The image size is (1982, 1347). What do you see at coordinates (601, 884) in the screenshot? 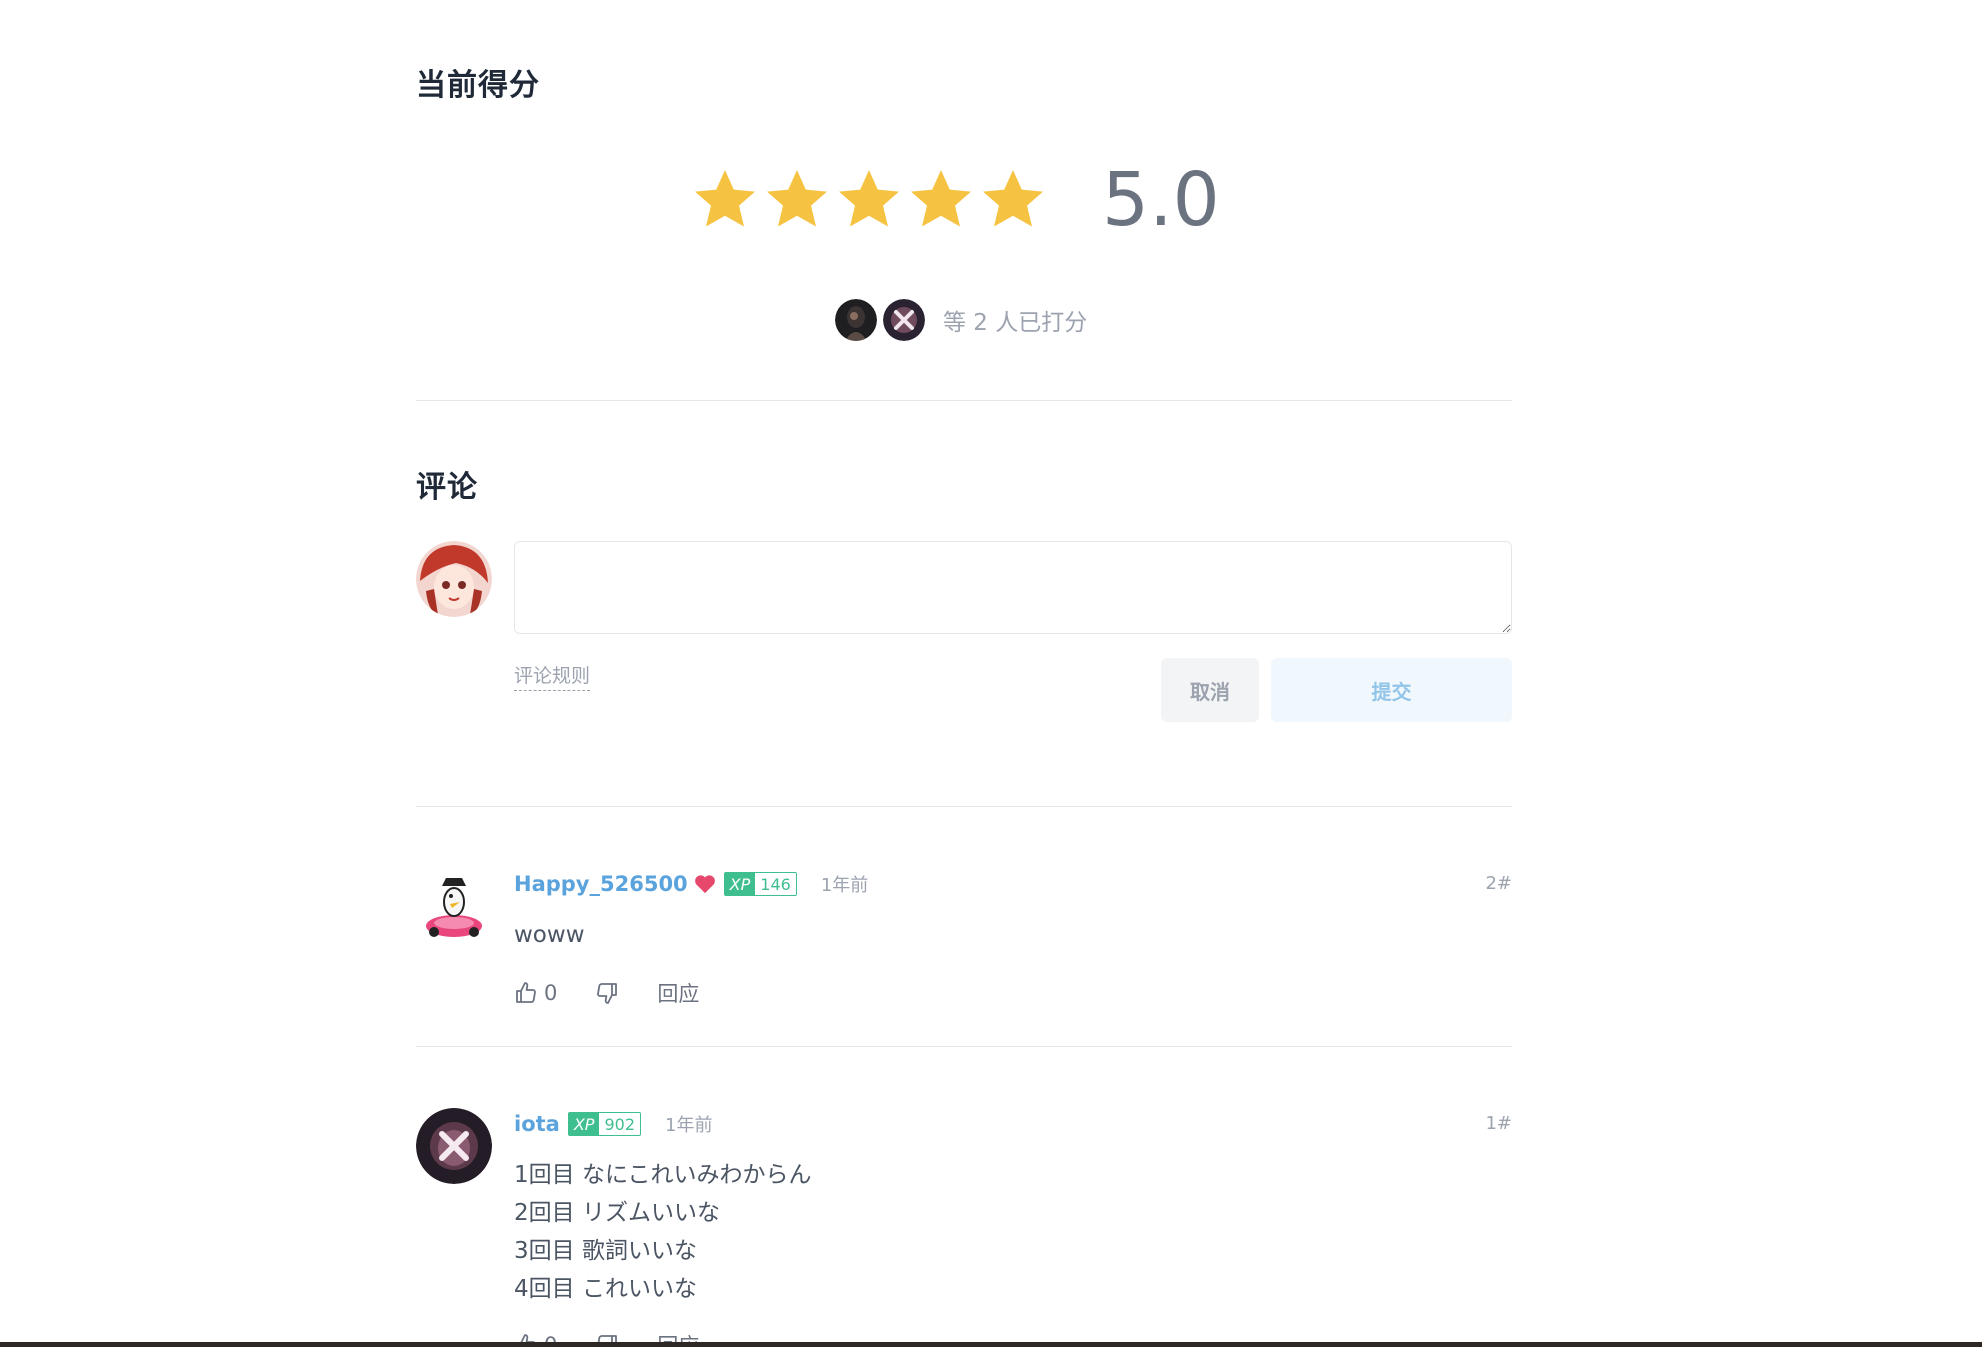
I see `comment-username: Happy_526500` at bounding box center [601, 884].